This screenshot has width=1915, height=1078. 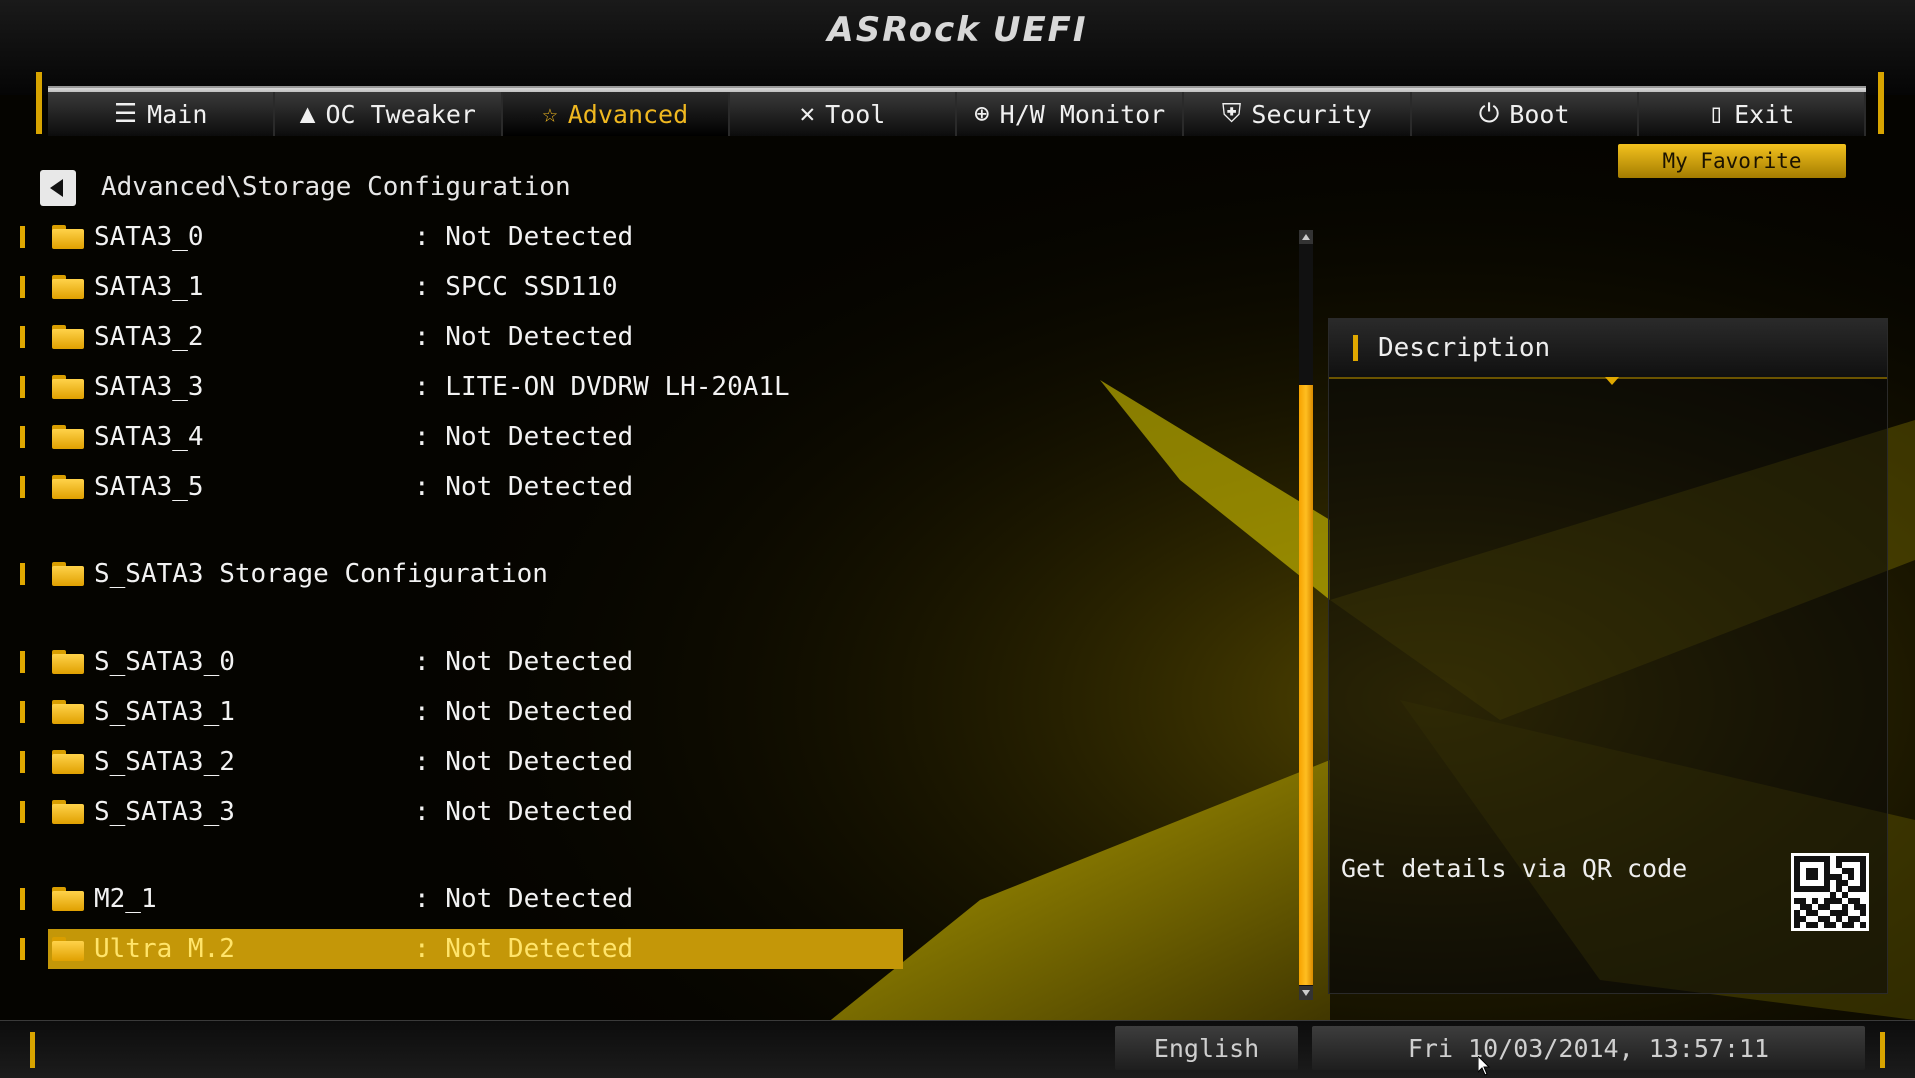 What do you see at coordinates (1306, 993) in the screenshot?
I see `scroll-down-arrow-icon` at bounding box center [1306, 993].